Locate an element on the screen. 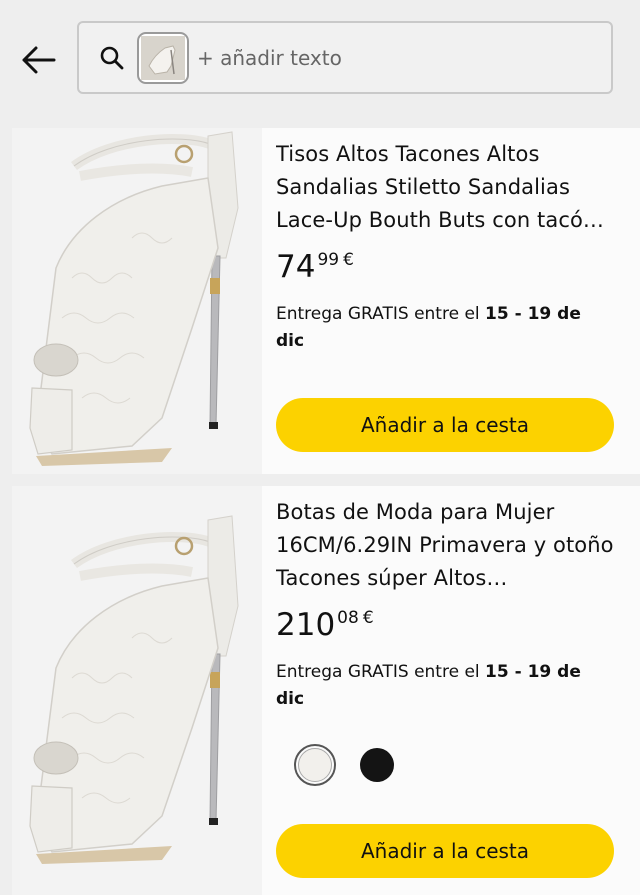 The height and width of the screenshot is (895, 640). color-swatch-white is located at coordinates (315, 765).